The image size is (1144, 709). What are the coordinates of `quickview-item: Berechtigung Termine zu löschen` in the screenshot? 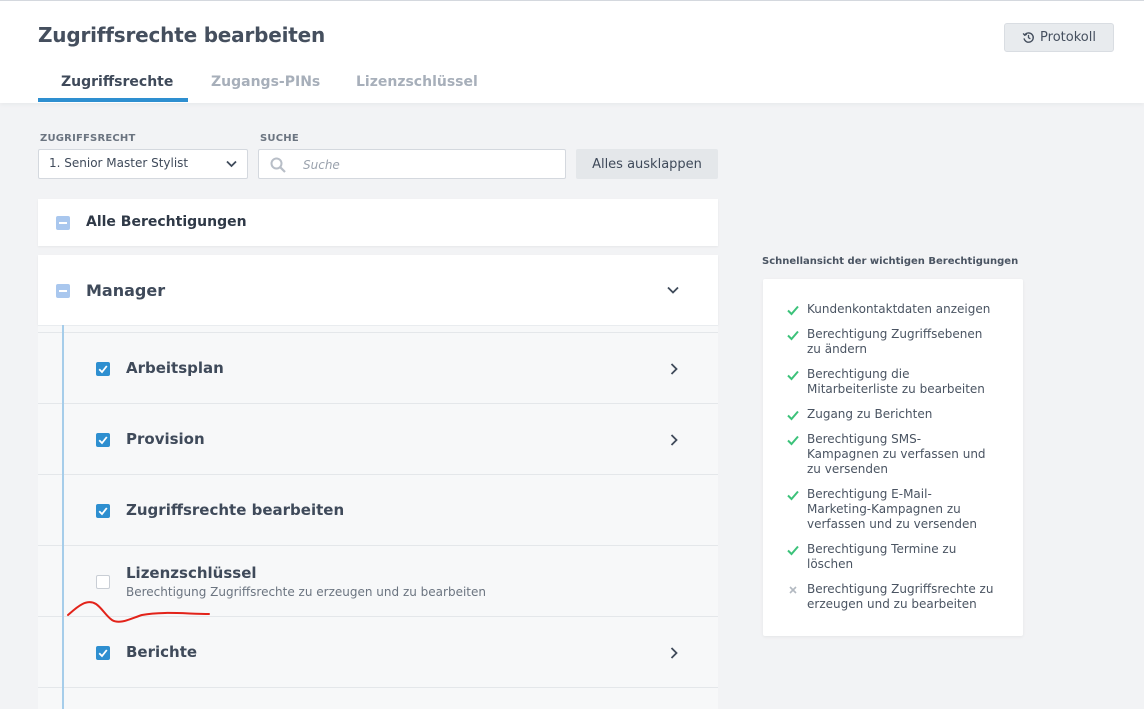 It's located at (882, 556).